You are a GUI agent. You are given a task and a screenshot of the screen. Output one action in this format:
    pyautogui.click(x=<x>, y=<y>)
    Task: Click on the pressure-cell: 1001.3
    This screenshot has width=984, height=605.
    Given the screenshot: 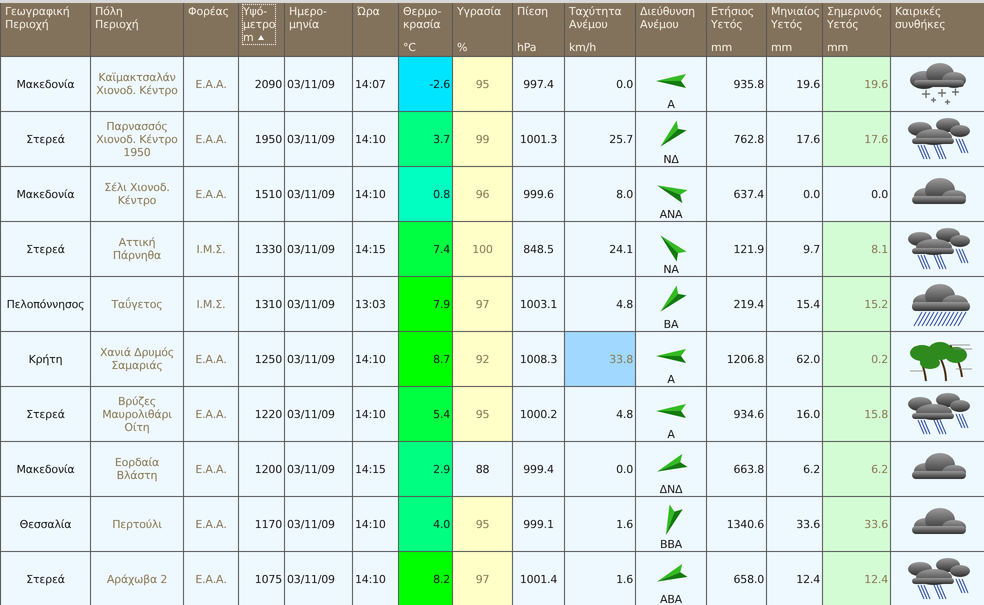 What is the action you would take?
    pyautogui.click(x=539, y=139)
    